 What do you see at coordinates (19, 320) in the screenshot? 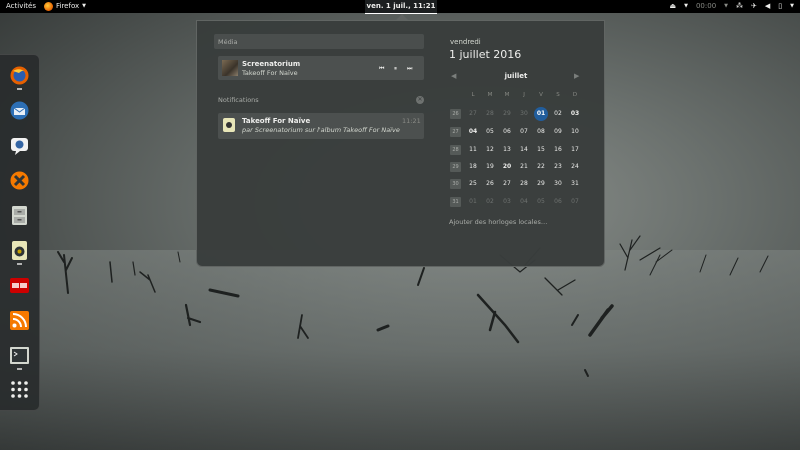
I see `rss-reader-icon` at bounding box center [19, 320].